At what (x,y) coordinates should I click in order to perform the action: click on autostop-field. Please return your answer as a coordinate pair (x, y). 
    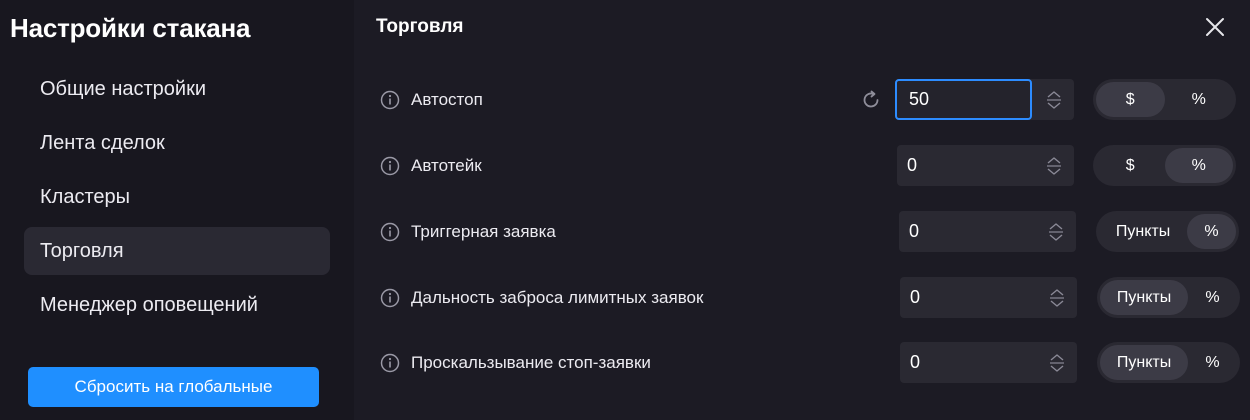
    Looking at the image, I should click on (984, 99).